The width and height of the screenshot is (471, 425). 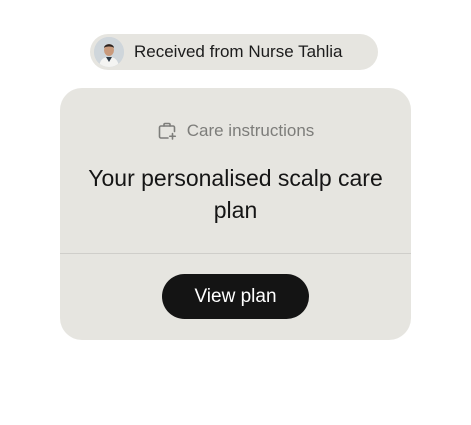 I want to click on sender-label: Received from Nurse Tahlia, so click(x=238, y=51).